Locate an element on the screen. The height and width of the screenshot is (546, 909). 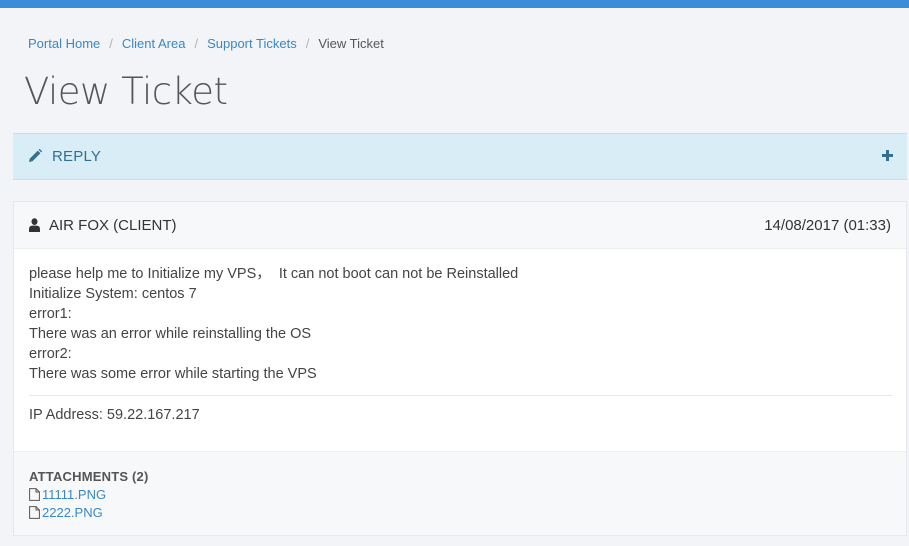
divider is located at coordinates (460, 395).